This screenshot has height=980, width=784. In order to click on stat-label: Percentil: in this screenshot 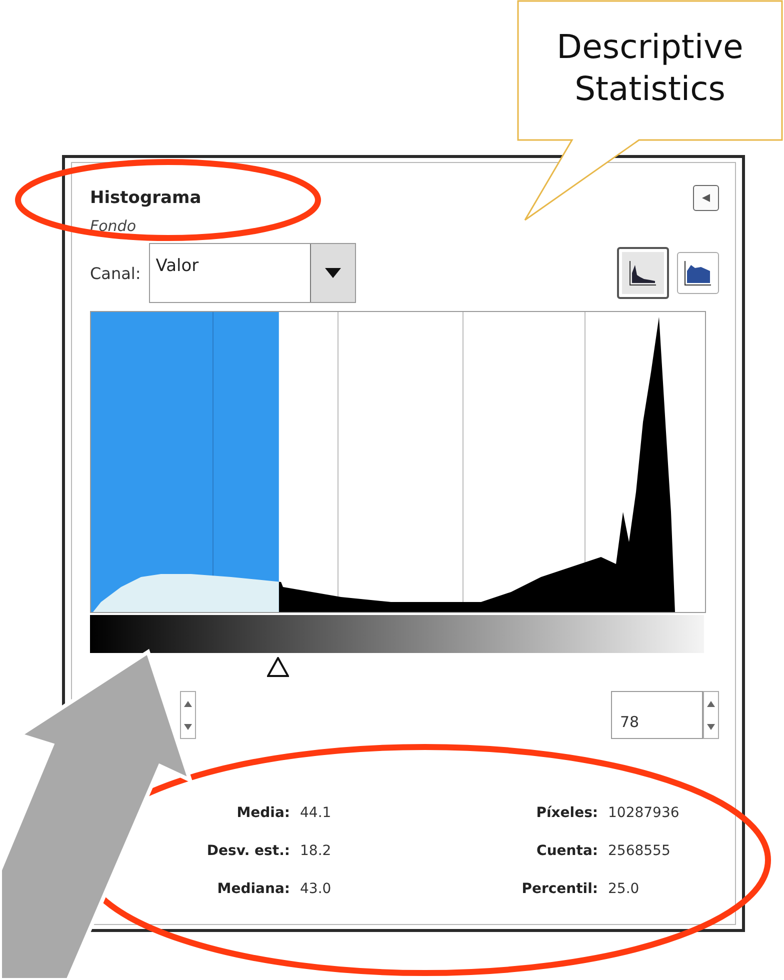, I will do `click(559, 889)`.